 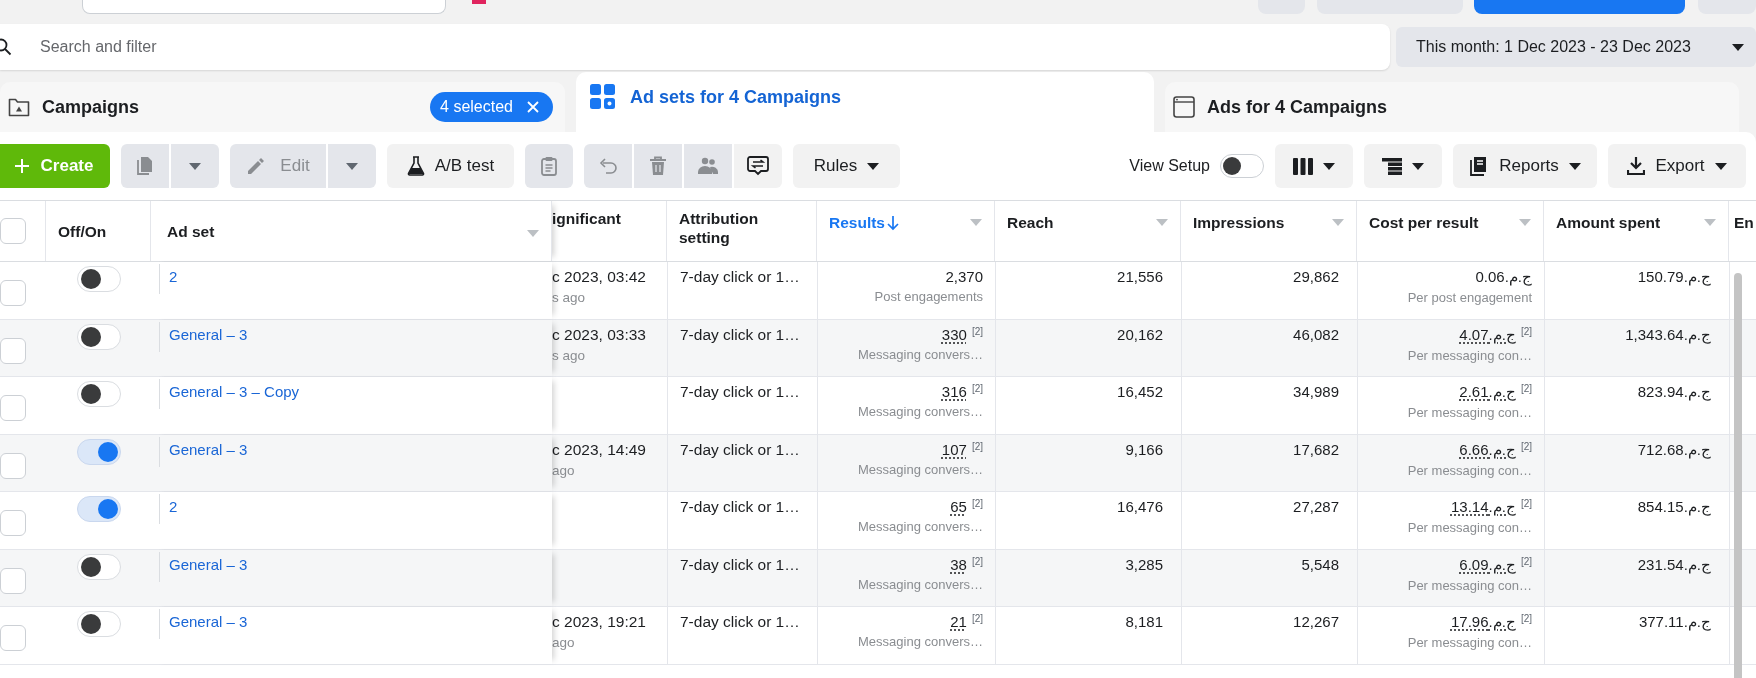 What do you see at coordinates (191, 231) in the screenshot?
I see `column-header: Ad set` at bounding box center [191, 231].